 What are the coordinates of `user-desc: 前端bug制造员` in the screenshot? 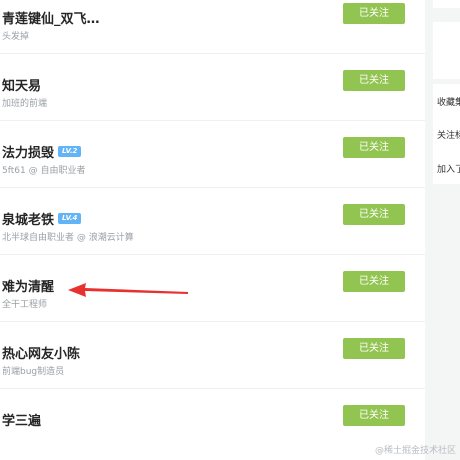 It's located at (33, 372).